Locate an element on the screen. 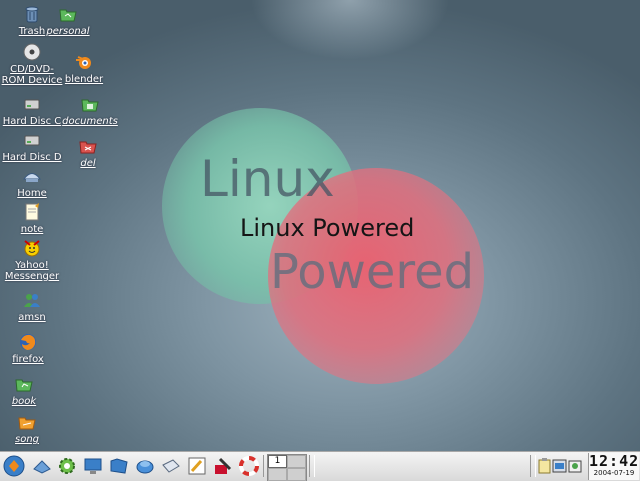 The image size is (640, 481). editor-button is located at coordinates (197, 466).